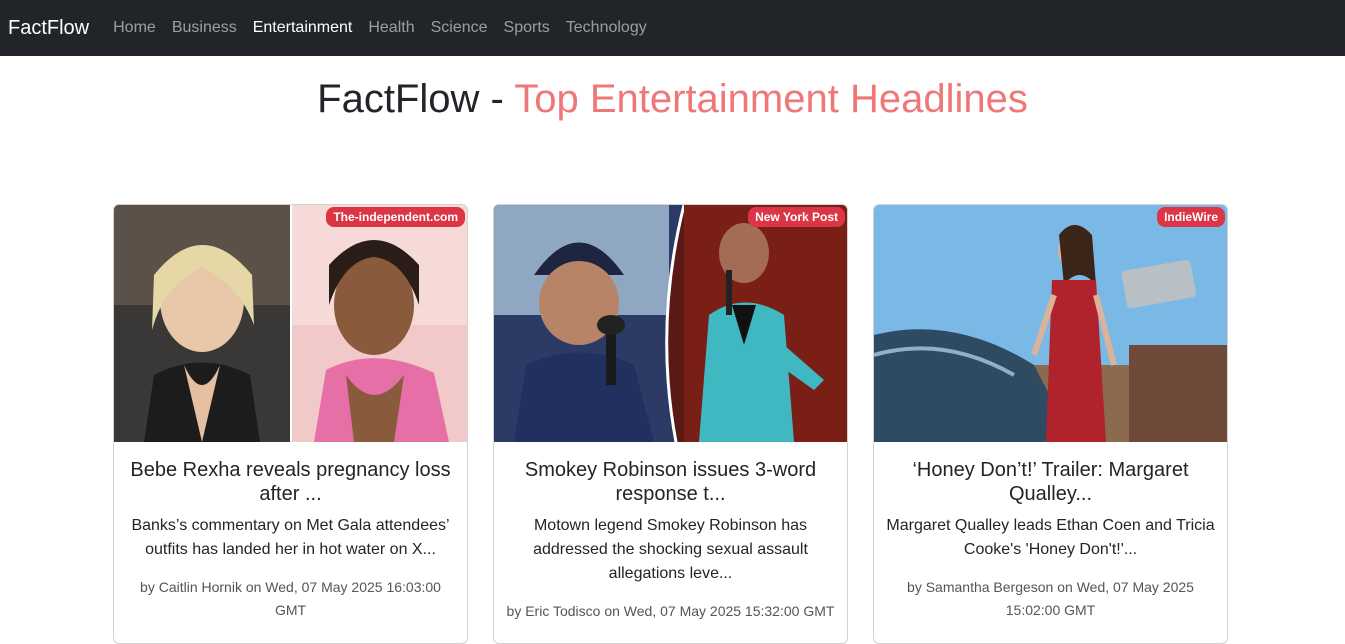 This screenshot has width=1345, height=644. I want to click on source-badge: New York Post, so click(796, 217).